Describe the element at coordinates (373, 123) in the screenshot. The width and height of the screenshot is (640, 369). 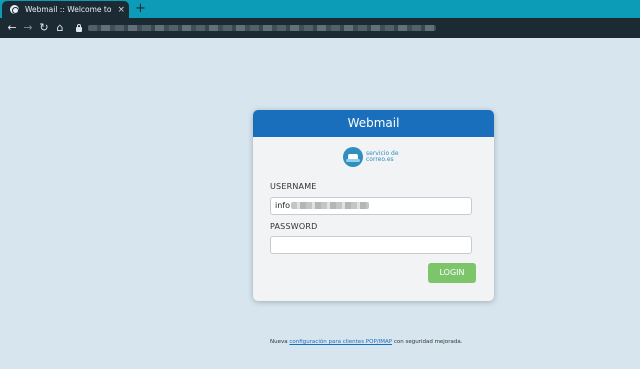
I see `card-title: Webmail` at that location.